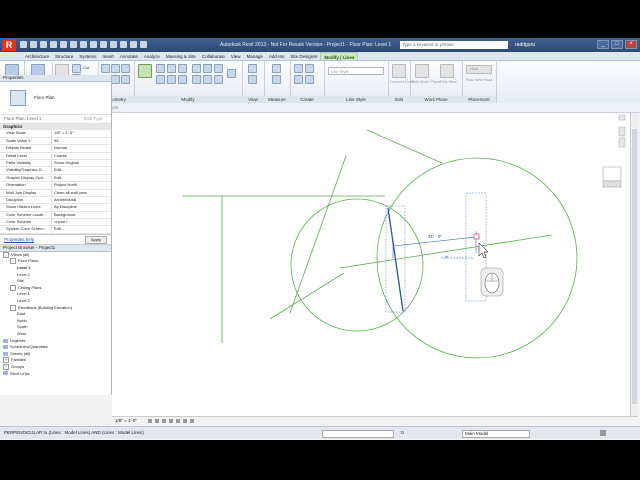  Describe the element at coordinates (181, 56) in the screenshot. I see `tab-massing-site: Massing & Site` at that location.